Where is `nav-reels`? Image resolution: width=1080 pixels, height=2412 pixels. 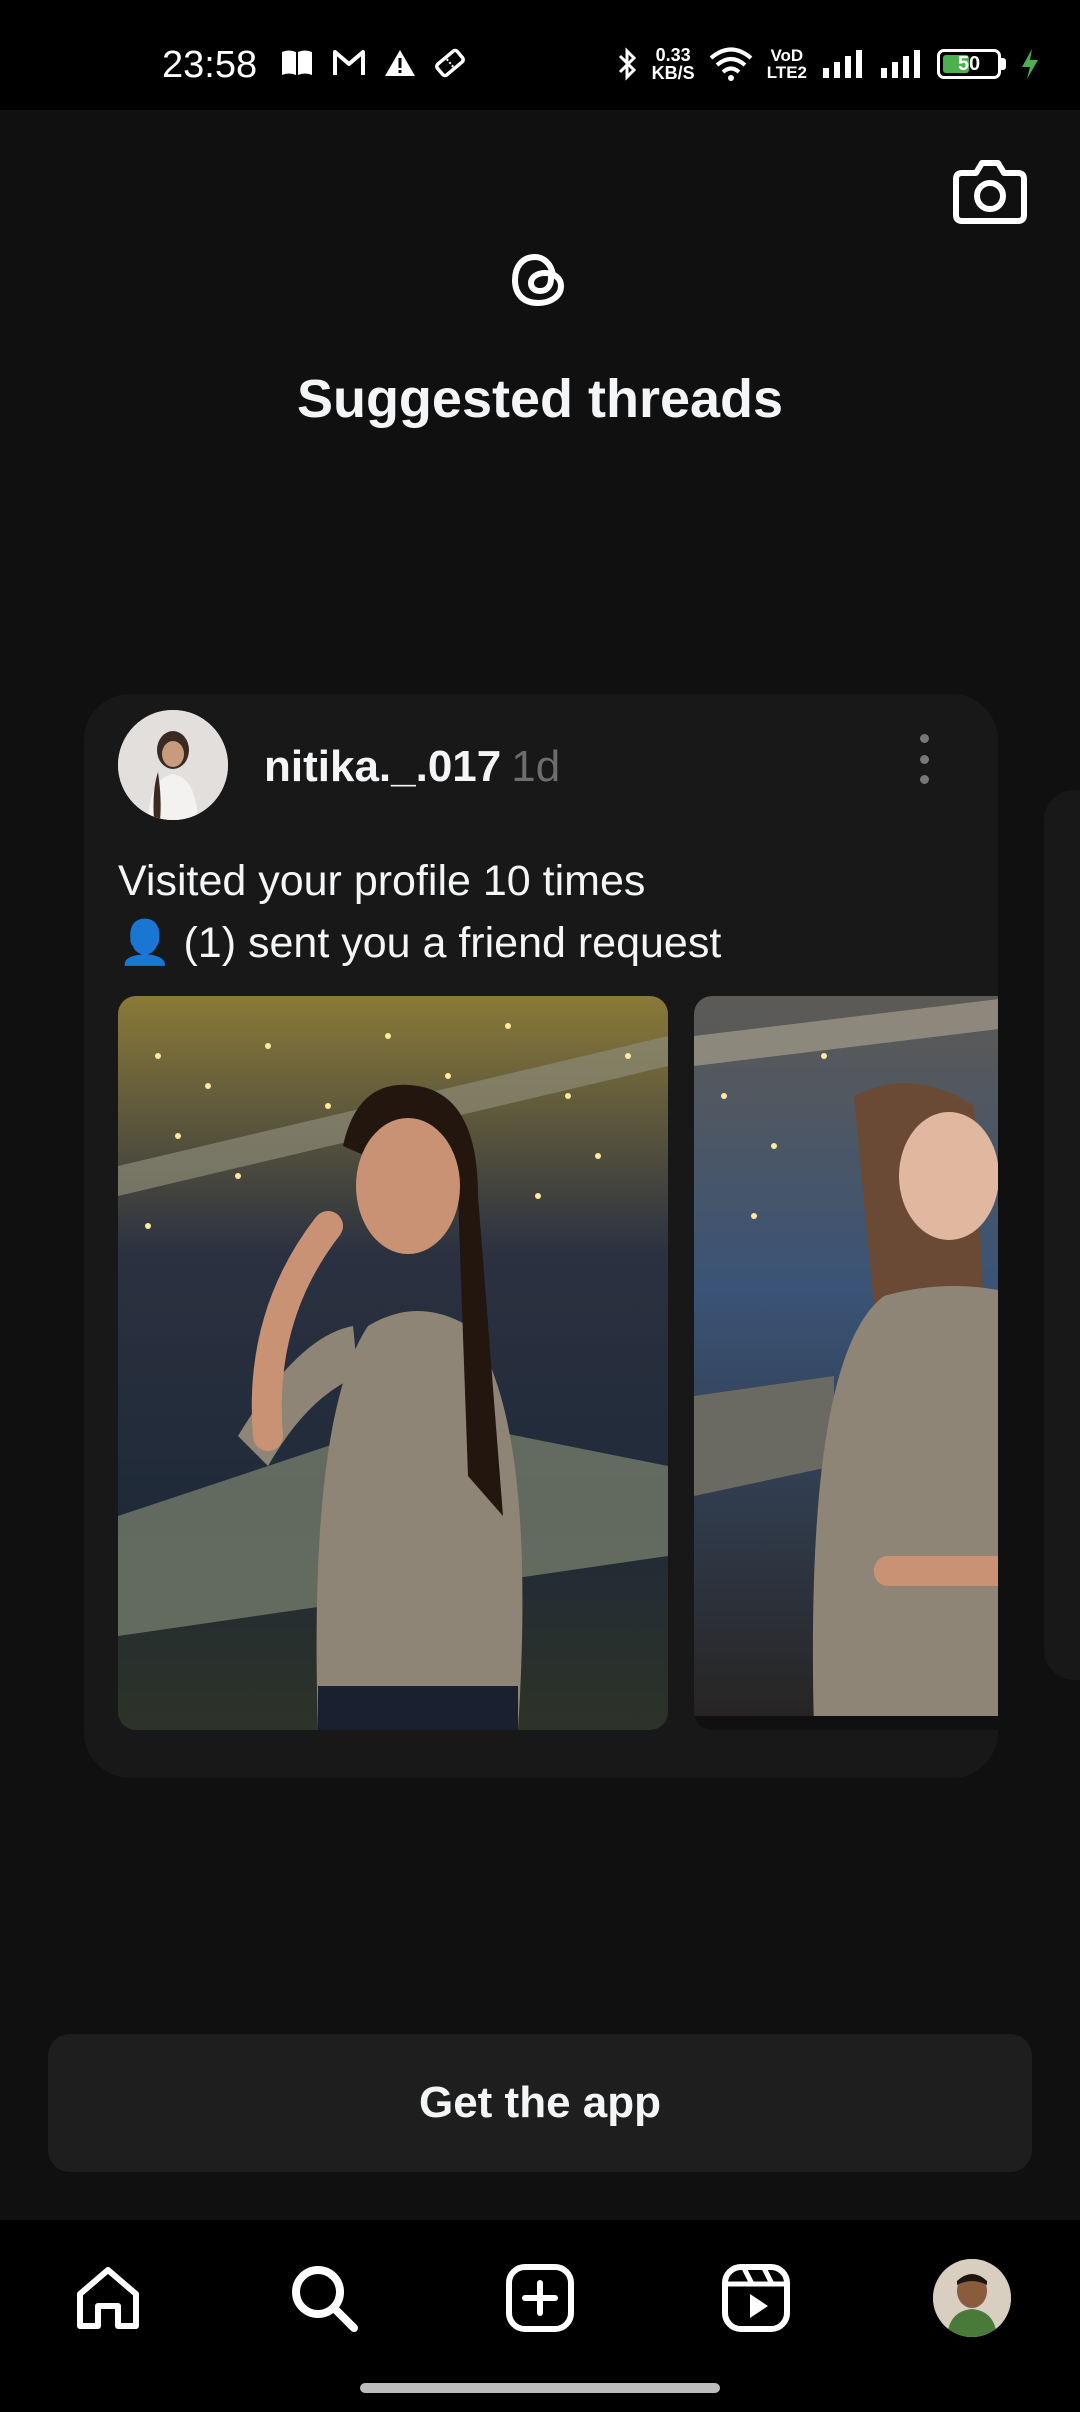
nav-reels is located at coordinates (756, 2298).